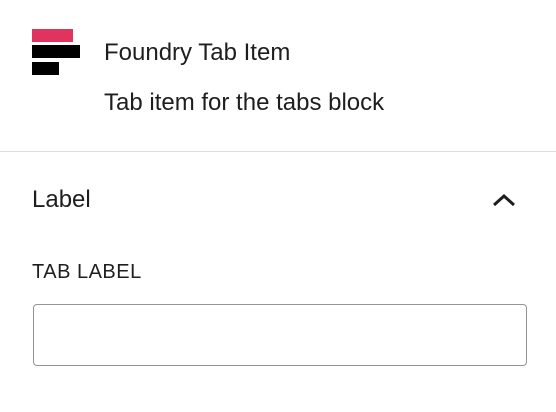 The image size is (556, 412). What do you see at coordinates (504, 200) in the screenshot?
I see `chevron-up-icon` at bounding box center [504, 200].